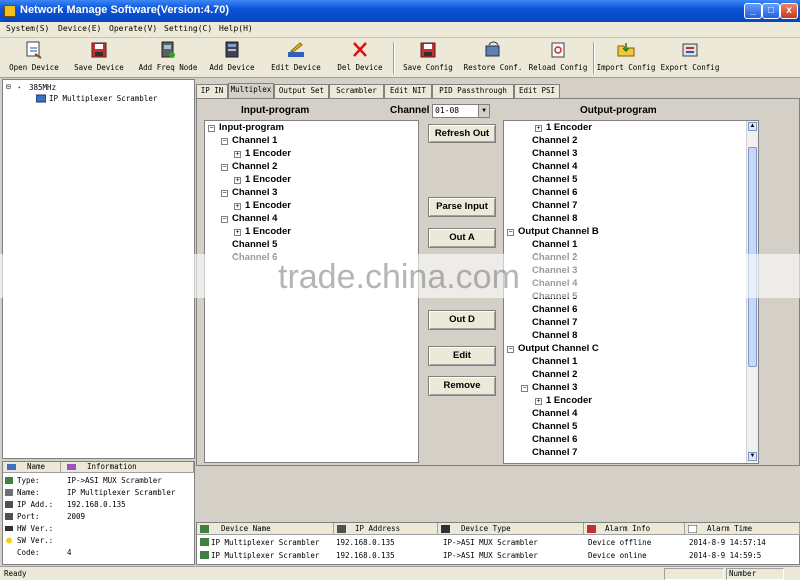 The image size is (800, 580). What do you see at coordinates (251, 91) in the screenshot?
I see `tab-multiplex: Multiplex` at bounding box center [251, 91].